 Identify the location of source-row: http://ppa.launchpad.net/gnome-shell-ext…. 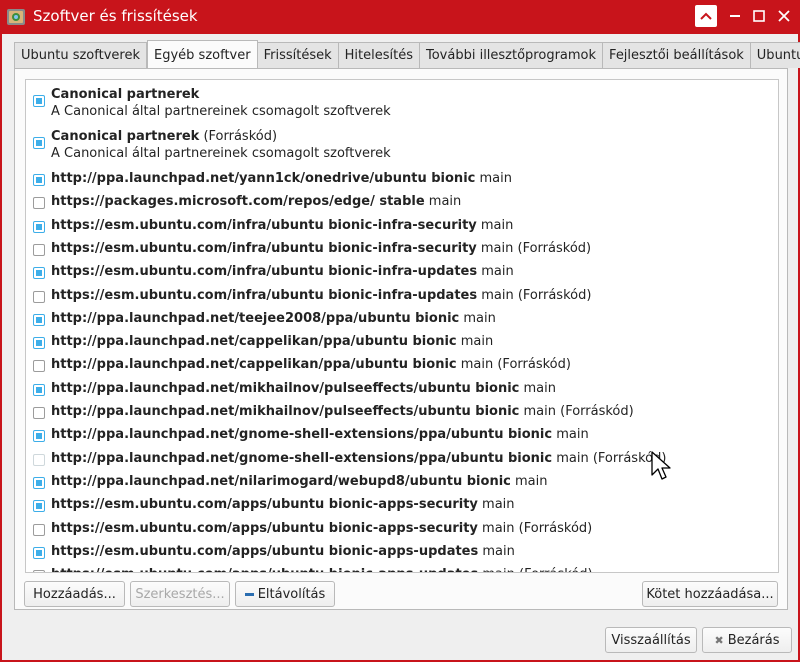
(402, 436).